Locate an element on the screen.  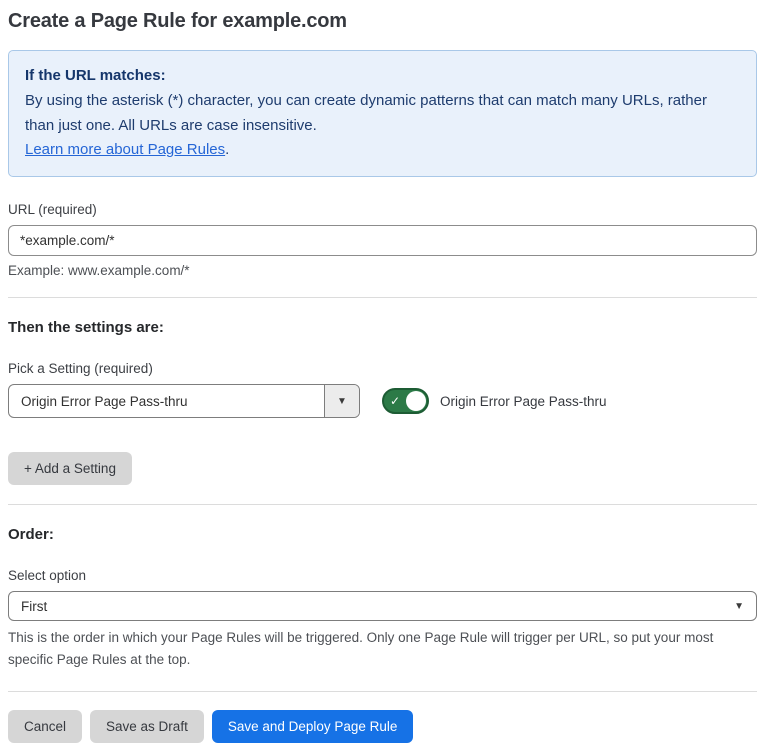
settings-section-heading: Then the settings are: is located at coordinates (86, 328).